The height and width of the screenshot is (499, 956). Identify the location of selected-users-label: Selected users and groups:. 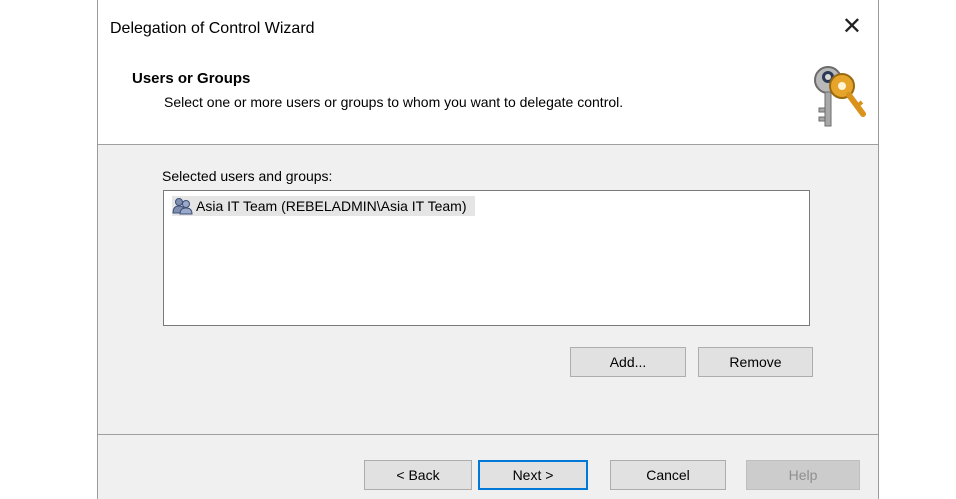
(247, 176).